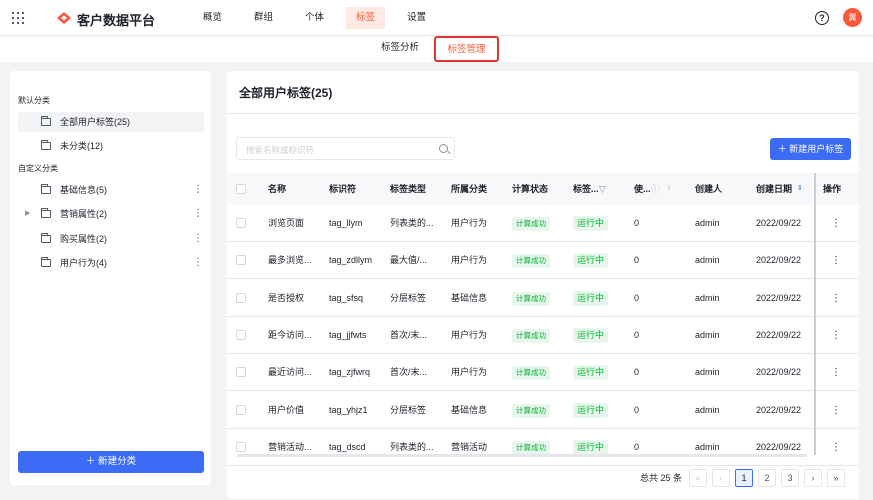 The height and width of the screenshot is (500, 873). What do you see at coordinates (111, 146) in the screenshot?
I see `sidebar-item-uncategorized: 未分类(12)` at bounding box center [111, 146].